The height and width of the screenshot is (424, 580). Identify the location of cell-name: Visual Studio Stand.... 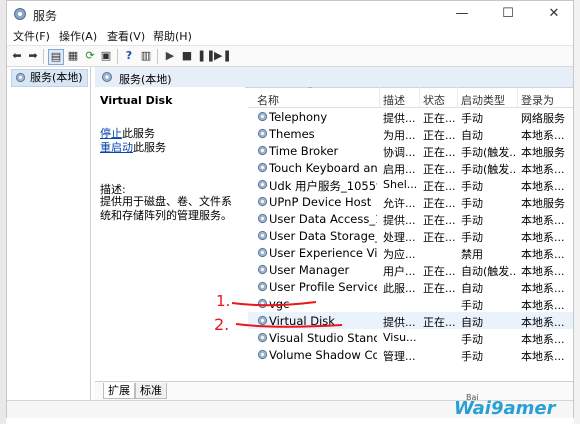
(323, 338).